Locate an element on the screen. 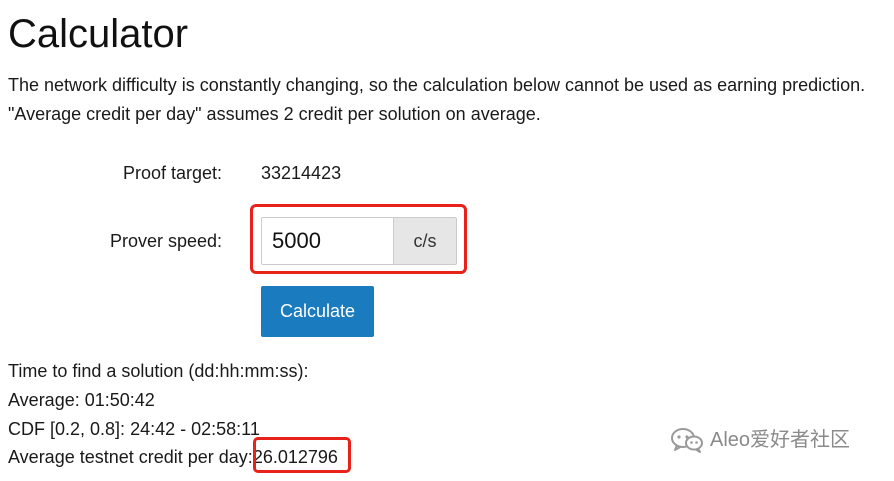 The width and height of the screenshot is (894, 481). average-time-row: Average: 01:50:42 is located at coordinates (81, 400).